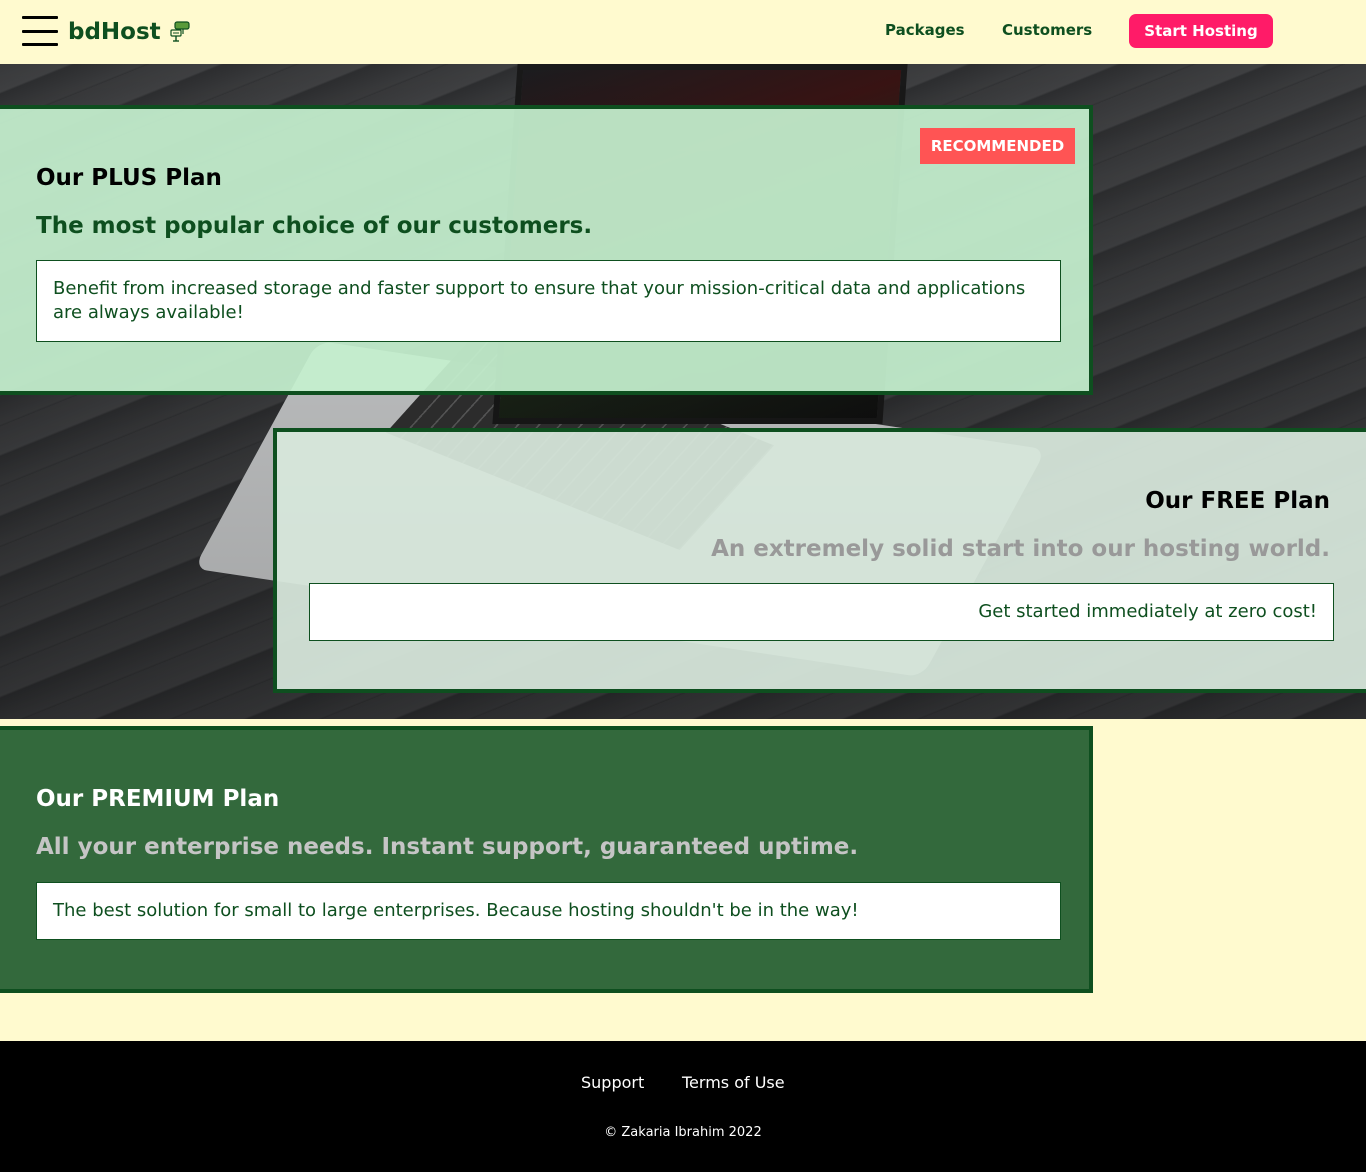 The height and width of the screenshot is (1172, 1366). Describe the element at coordinates (114, 32) in the screenshot. I see `brand-name: bdHost` at that location.